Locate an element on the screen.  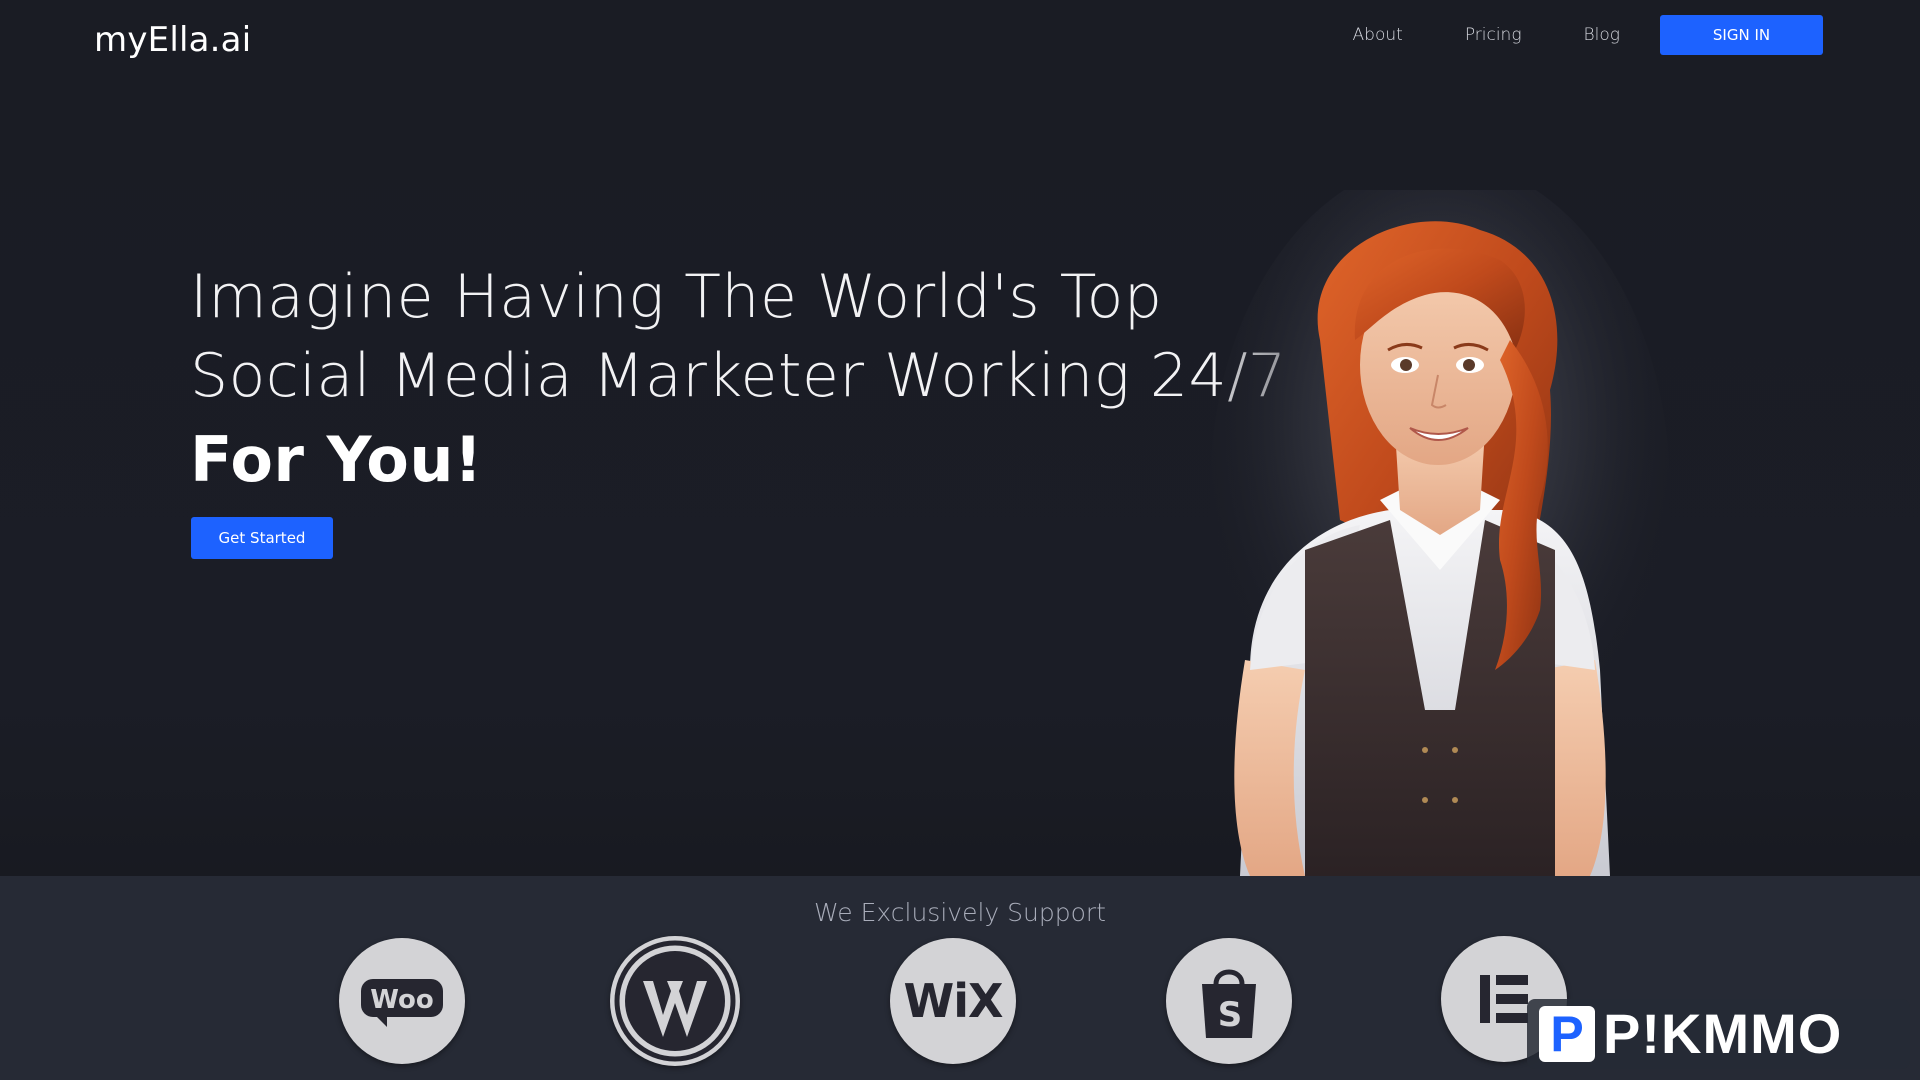
wordpress-icon is located at coordinates (675, 1001).